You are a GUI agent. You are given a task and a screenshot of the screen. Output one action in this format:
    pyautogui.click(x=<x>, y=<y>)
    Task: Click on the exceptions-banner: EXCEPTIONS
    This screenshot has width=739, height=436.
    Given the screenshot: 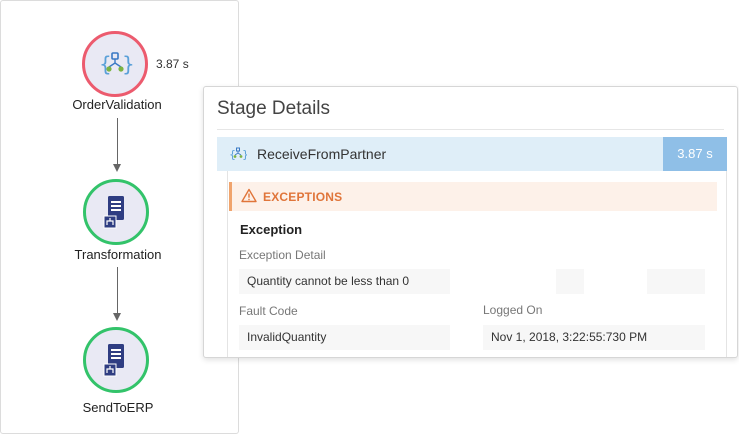 What is the action you would take?
    pyautogui.click(x=473, y=196)
    